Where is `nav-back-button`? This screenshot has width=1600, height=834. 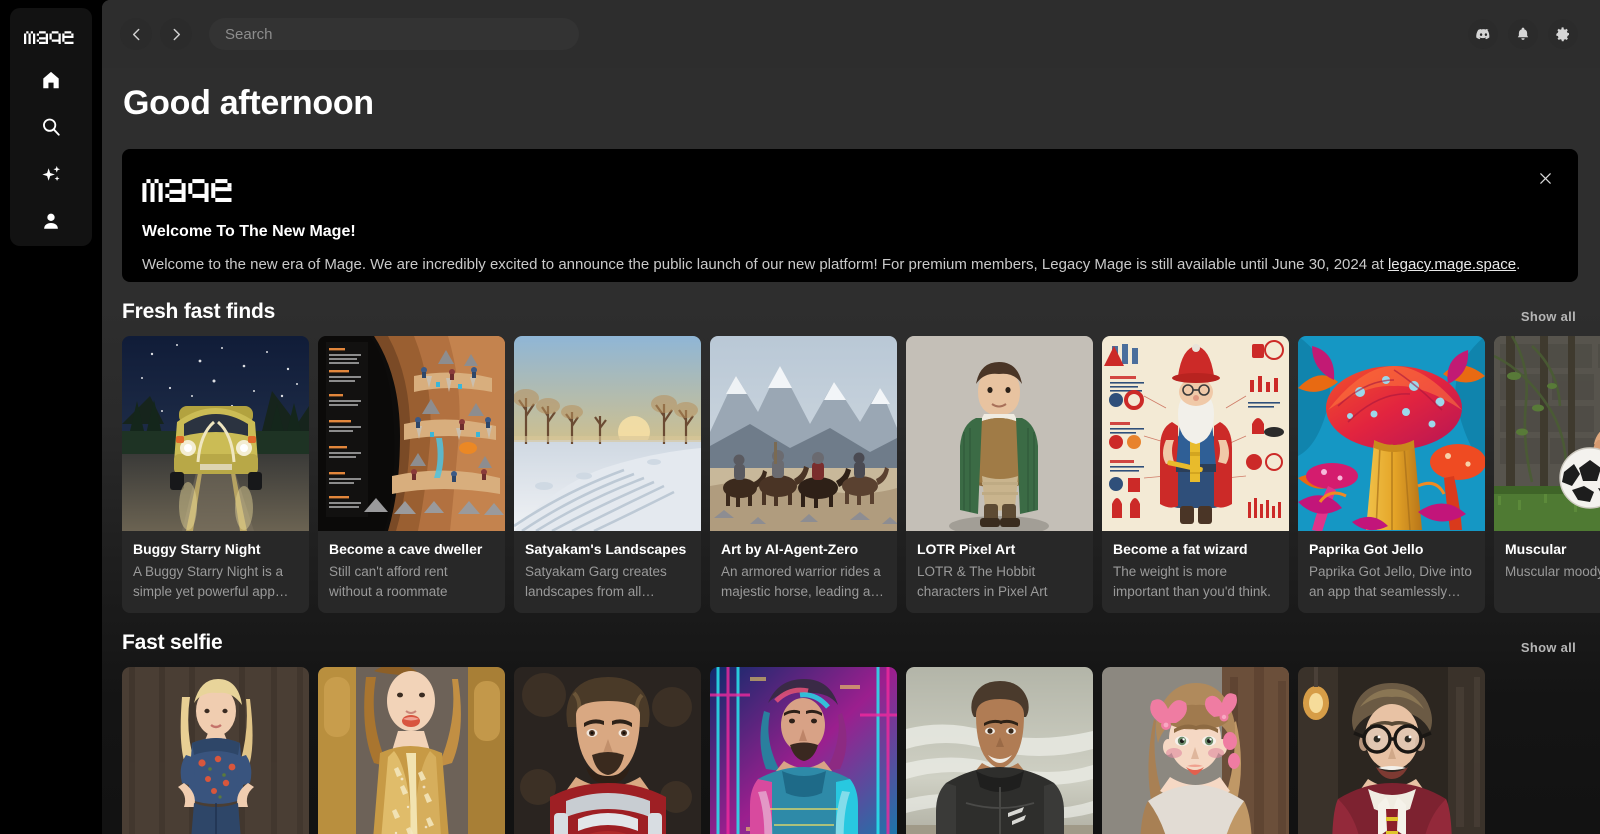
nav-back-button is located at coordinates (136, 34).